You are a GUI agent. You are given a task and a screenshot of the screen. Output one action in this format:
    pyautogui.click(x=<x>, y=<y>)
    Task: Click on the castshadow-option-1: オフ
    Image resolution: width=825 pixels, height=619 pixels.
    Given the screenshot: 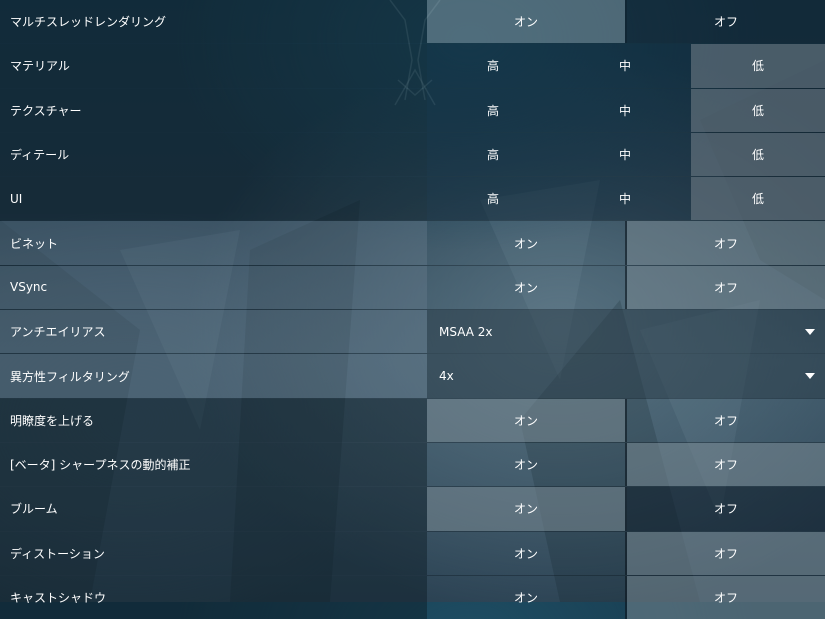 What is the action you would take?
    pyautogui.click(x=726, y=597)
    